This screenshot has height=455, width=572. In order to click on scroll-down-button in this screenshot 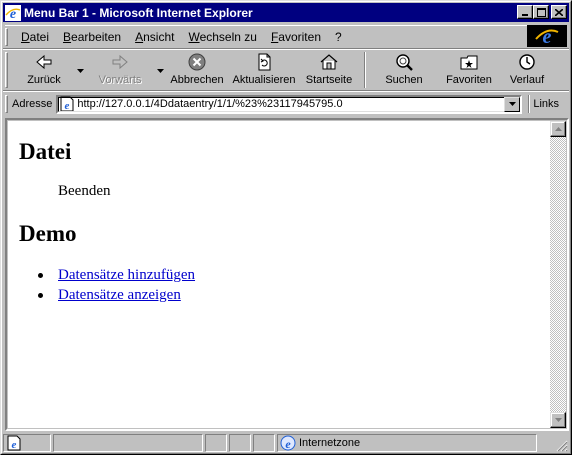, I will do `click(558, 420)`.